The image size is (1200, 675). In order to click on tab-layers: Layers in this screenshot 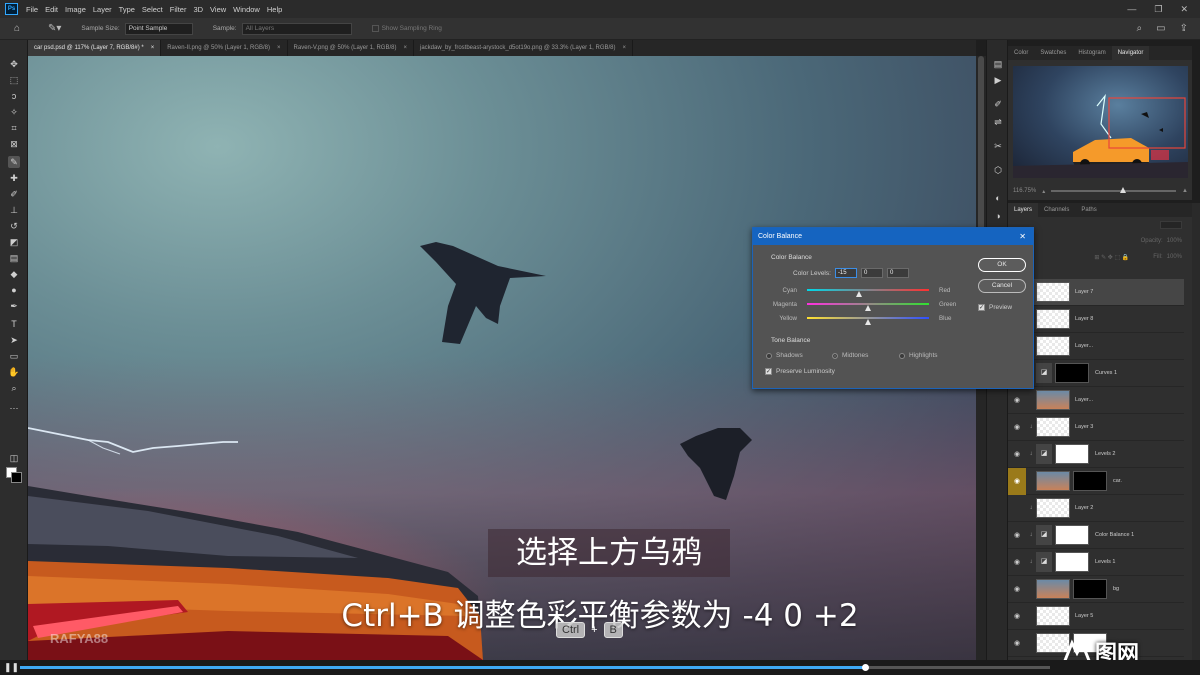, I will do `click(1023, 210)`.